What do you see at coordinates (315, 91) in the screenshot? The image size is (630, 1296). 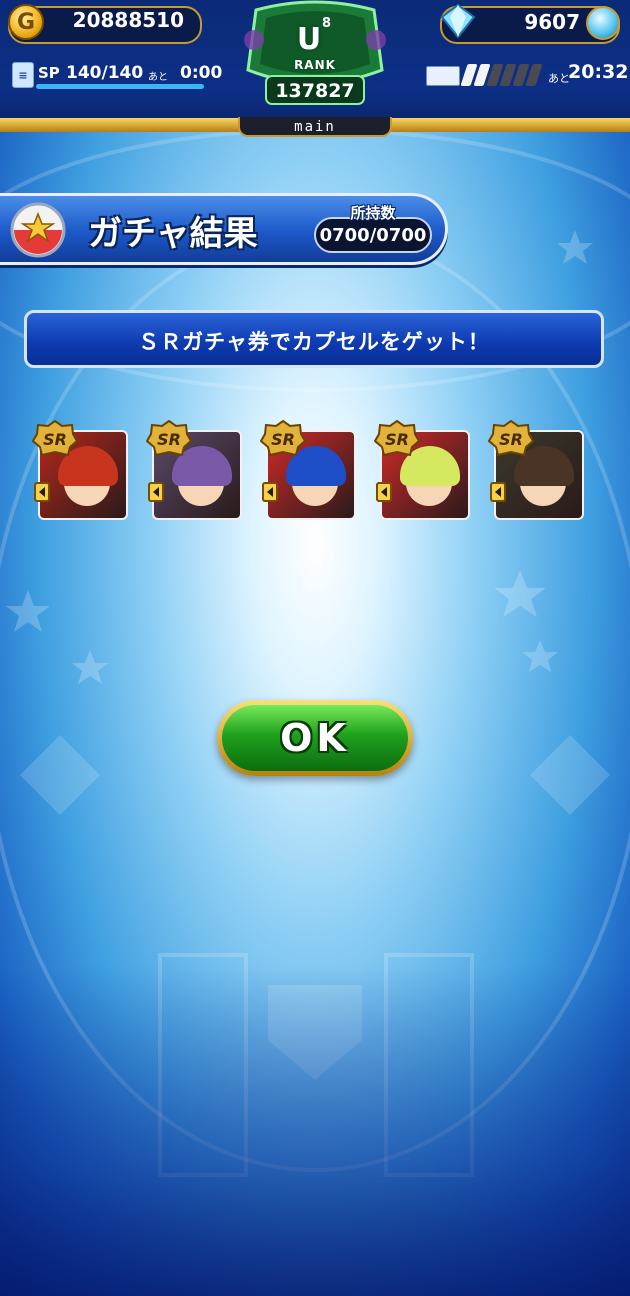 I see `rank-points: 137827` at bounding box center [315, 91].